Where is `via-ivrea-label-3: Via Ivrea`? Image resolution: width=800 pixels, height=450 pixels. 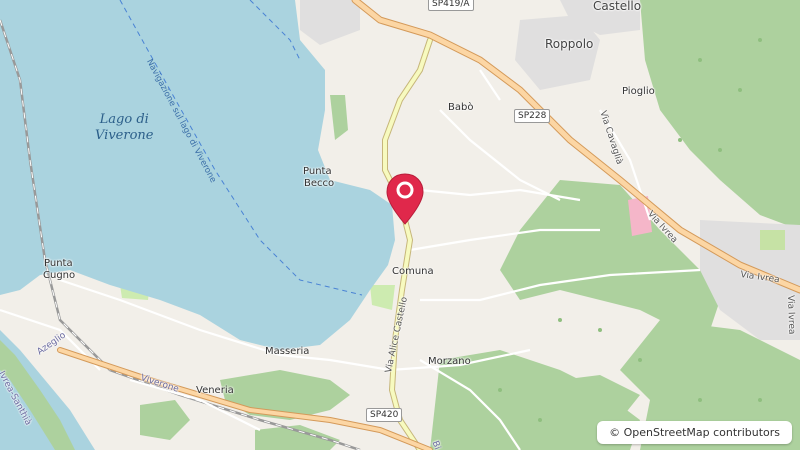 via-ivrea-label-3: Via Ivrea is located at coordinates (791, 314).